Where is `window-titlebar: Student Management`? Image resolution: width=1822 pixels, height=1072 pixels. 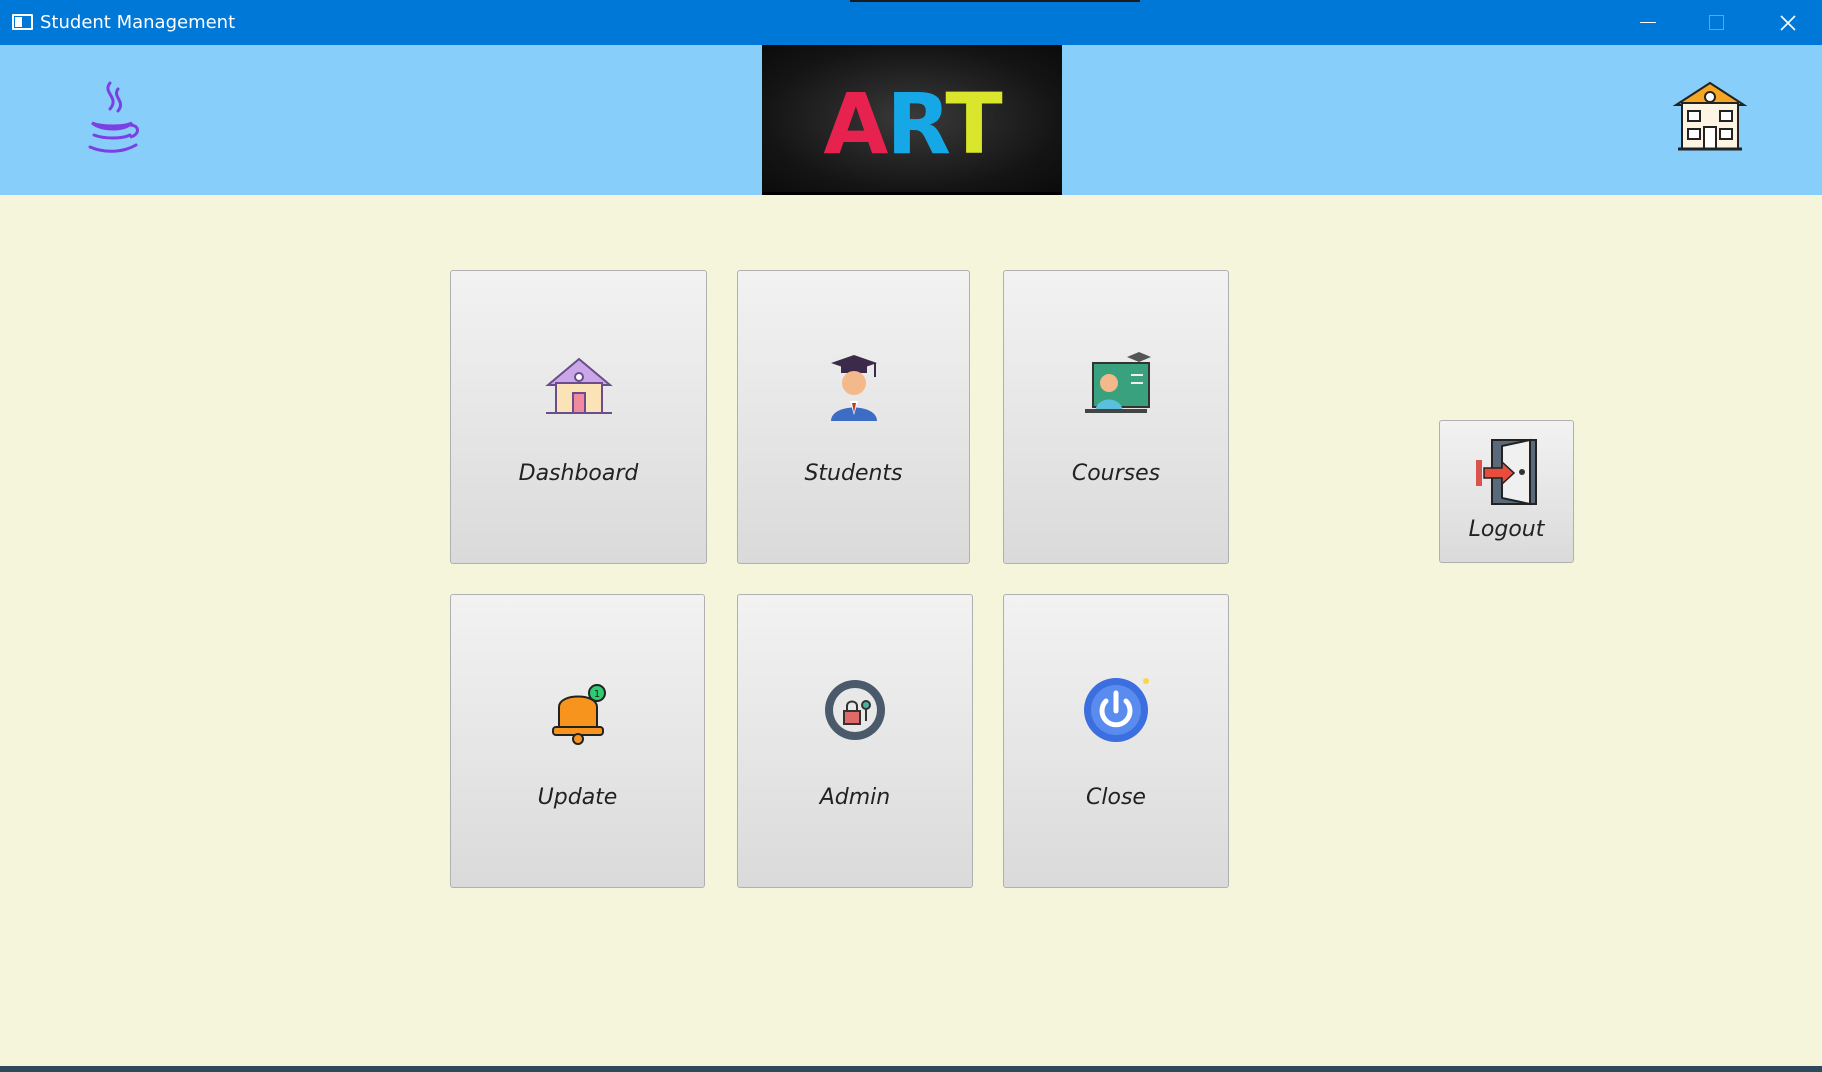
window-titlebar: Student Management is located at coordinates (911, 22).